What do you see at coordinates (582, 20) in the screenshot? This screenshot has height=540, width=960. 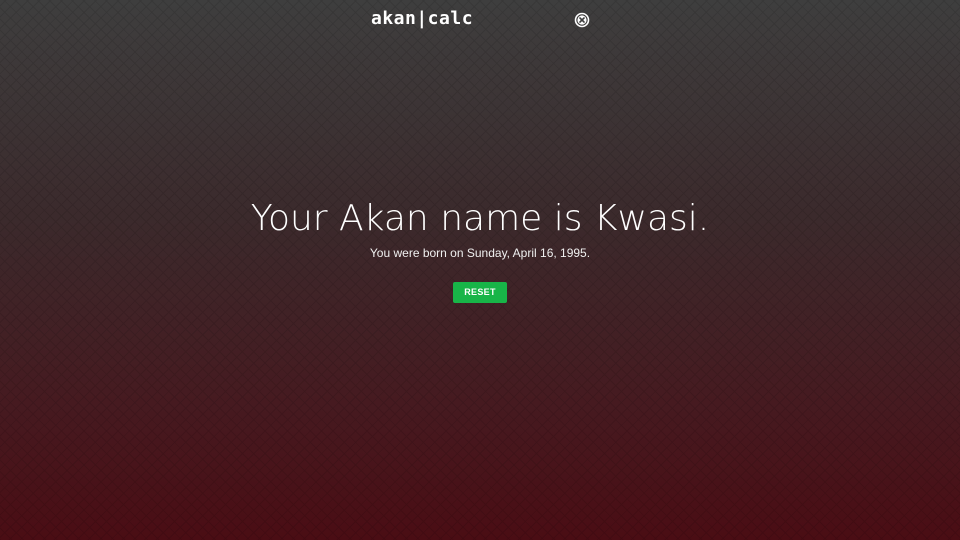 I see `close-icon` at bounding box center [582, 20].